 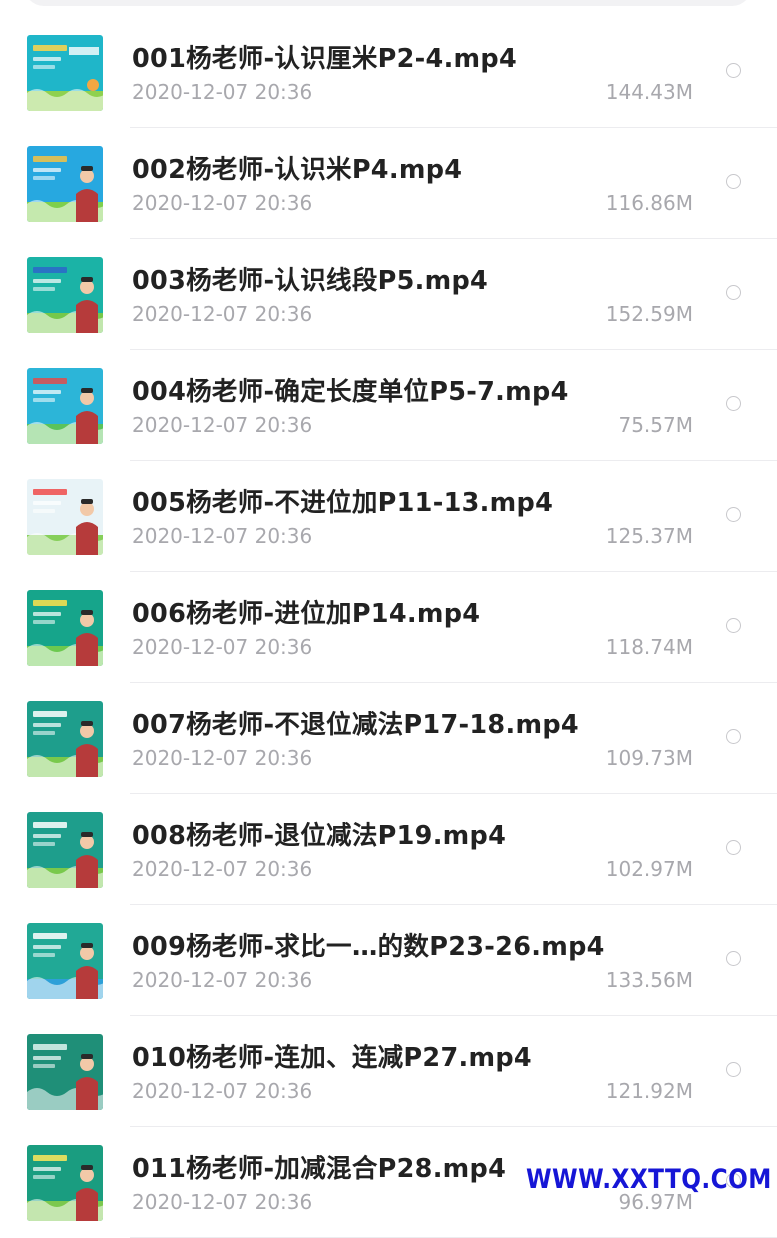 I want to click on file-name: 001杨老师-认识厘米P2-4.mp4, so click(x=325, y=59).